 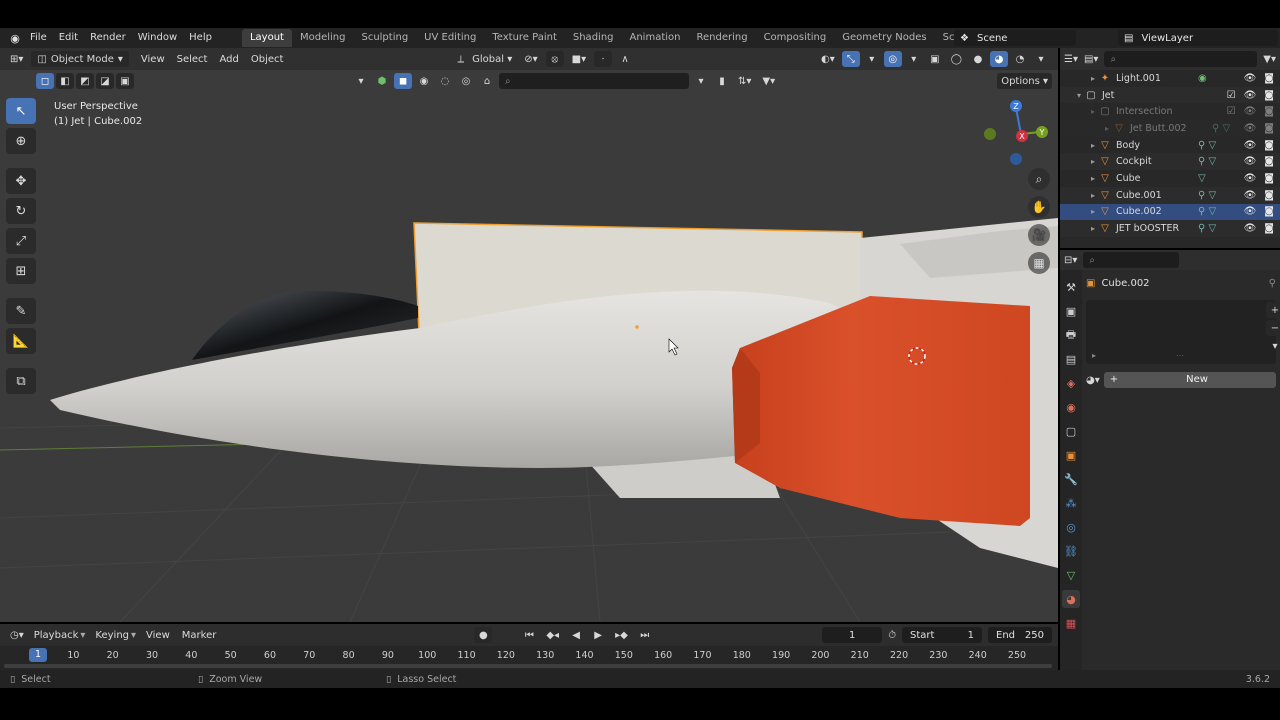 I want to click on scene-selector: ❖ Scene, so click(x=1015, y=38).